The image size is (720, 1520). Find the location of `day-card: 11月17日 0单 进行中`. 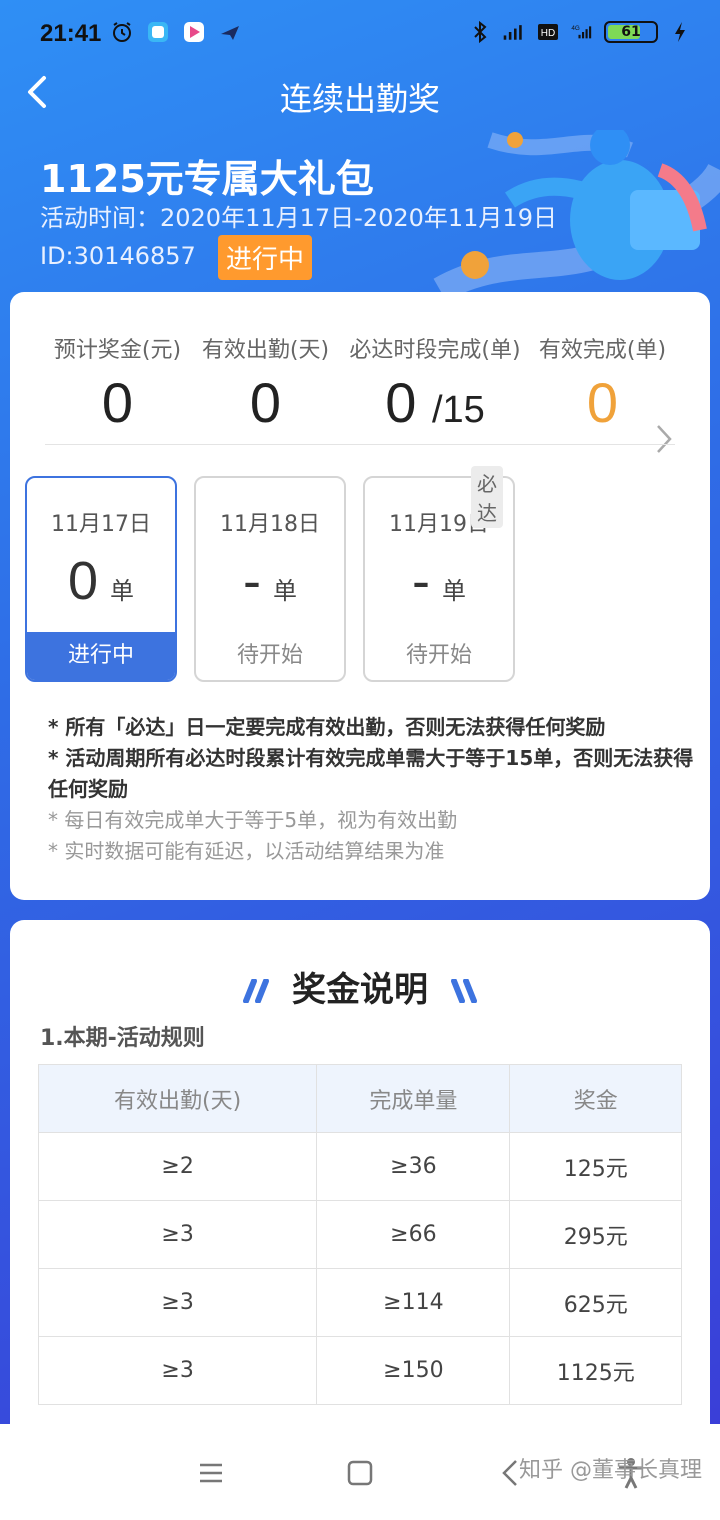

day-card: 11月17日 0单 进行中 is located at coordinates (101, 579).